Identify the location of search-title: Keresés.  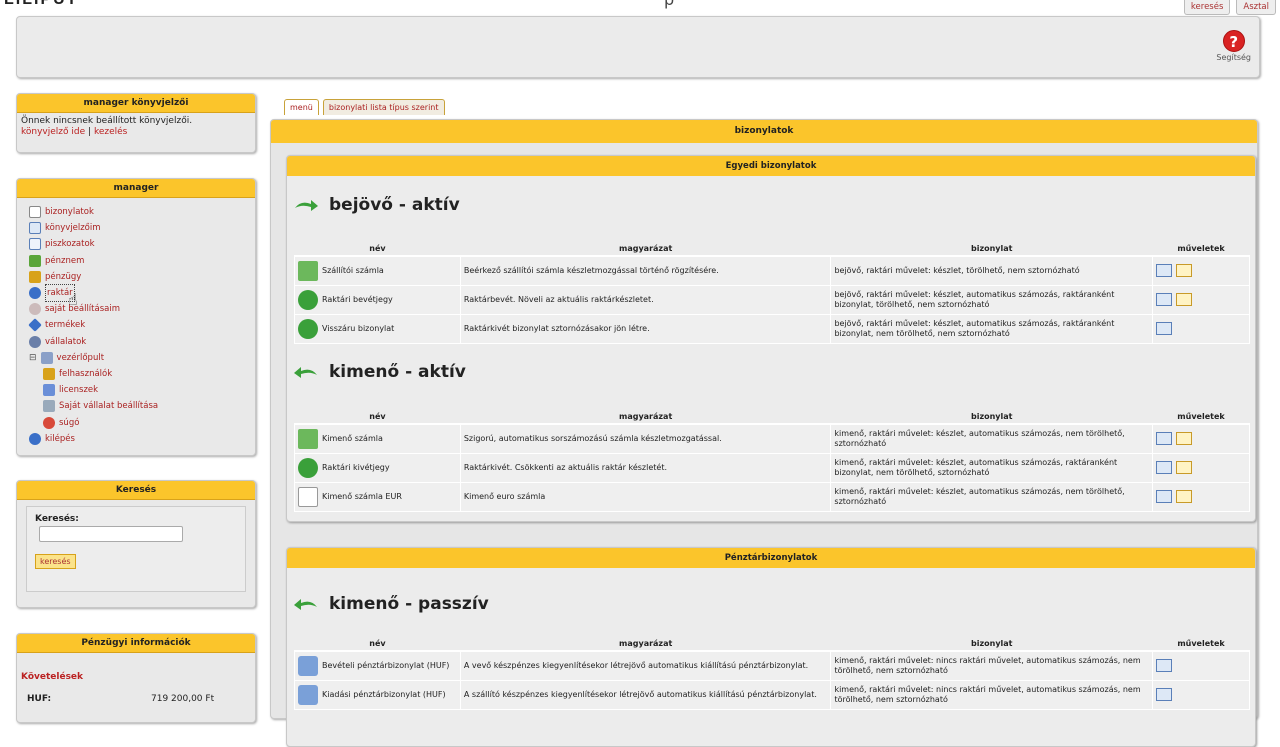
(136, 490).